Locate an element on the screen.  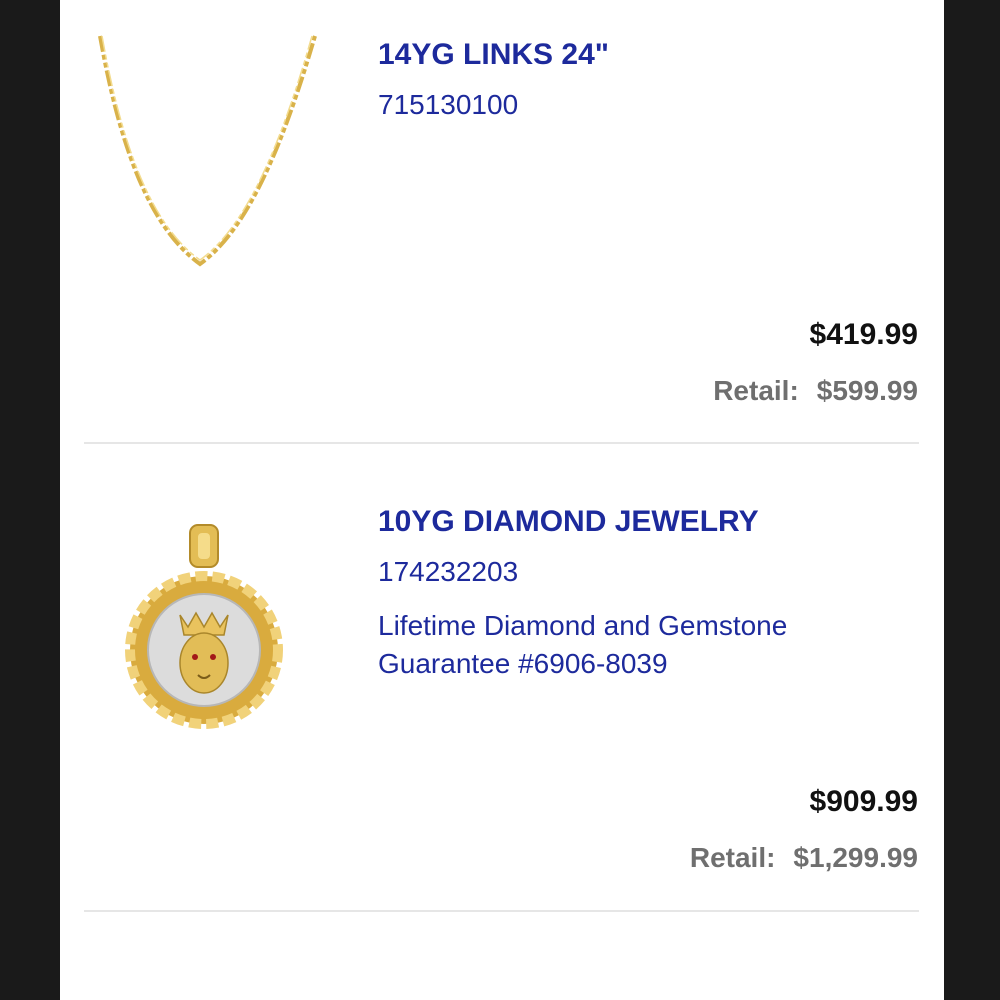
lion-medallion-pendant-icon is located at coordinates (205, 625).